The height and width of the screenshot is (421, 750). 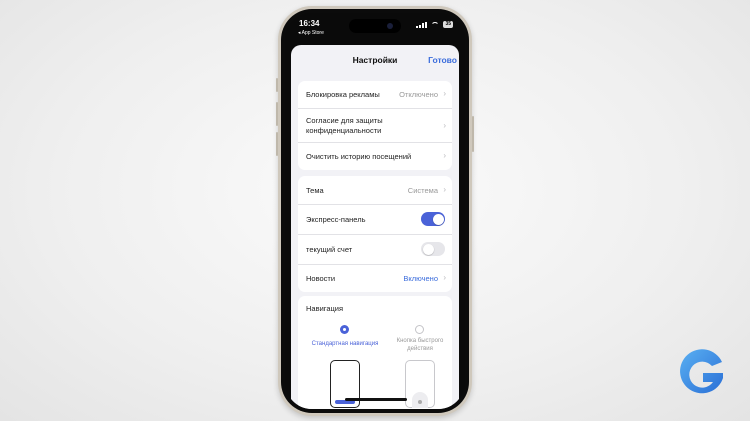 I want to click on power-button, so click(x=473, y=134).